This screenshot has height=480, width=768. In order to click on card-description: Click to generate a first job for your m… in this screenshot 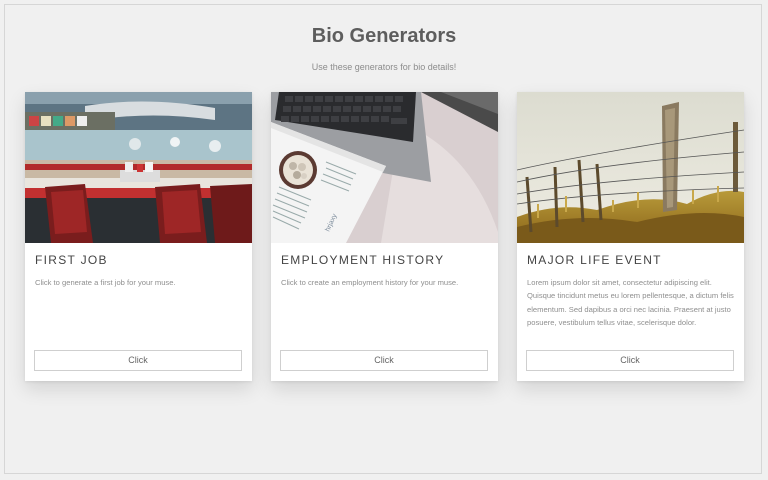, I will do `click(105, 282)`.